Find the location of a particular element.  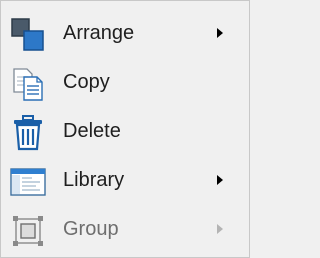

copy-icon is located at coordinates (28, 84).